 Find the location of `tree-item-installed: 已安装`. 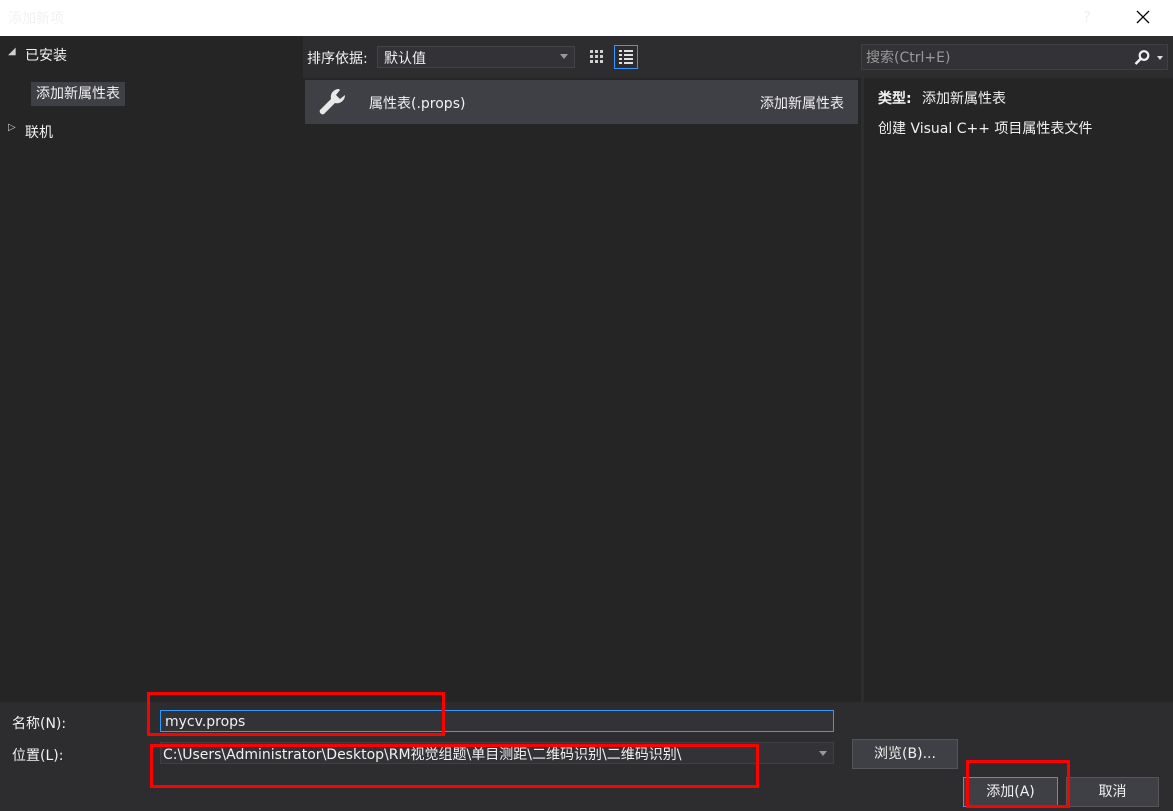

tree-item-installed: 已安装 is located at coordinates (46, 55).